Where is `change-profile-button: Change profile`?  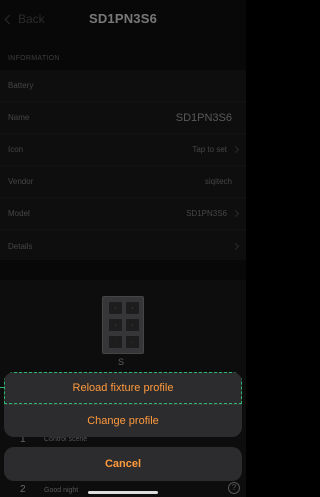
change-profile-button: Change profile is located at coordinates (123, 421).